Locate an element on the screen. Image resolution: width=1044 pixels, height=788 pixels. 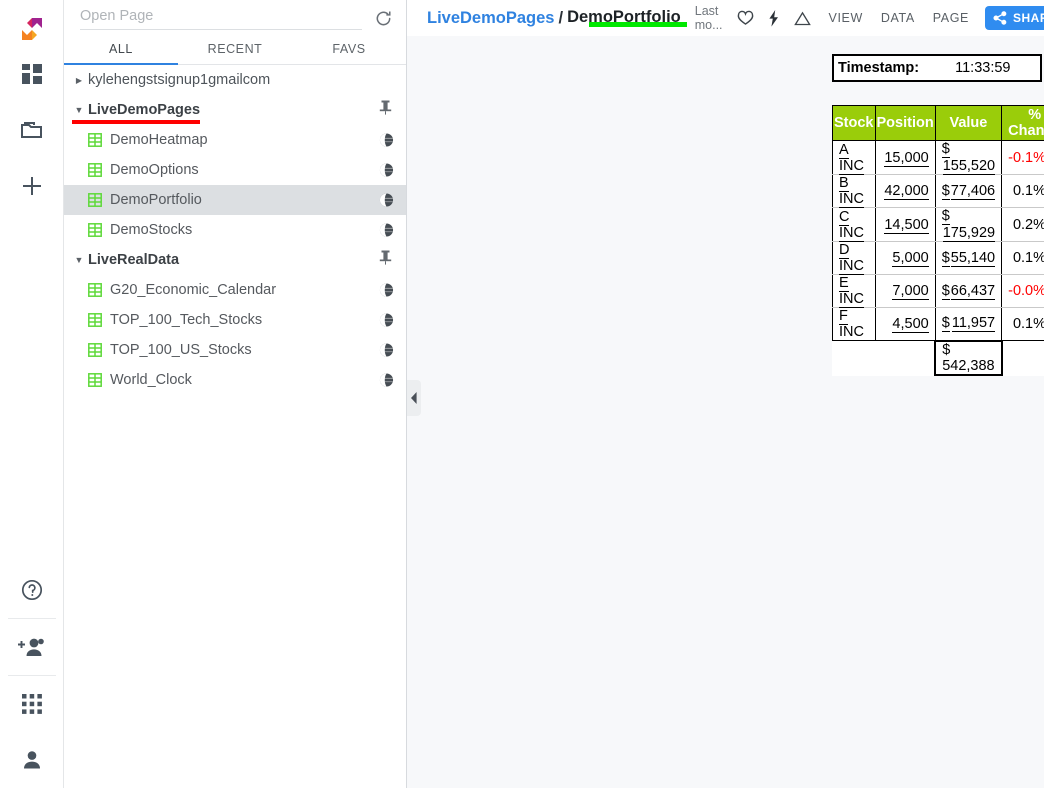
search-input is located at coordinates (221, 18).